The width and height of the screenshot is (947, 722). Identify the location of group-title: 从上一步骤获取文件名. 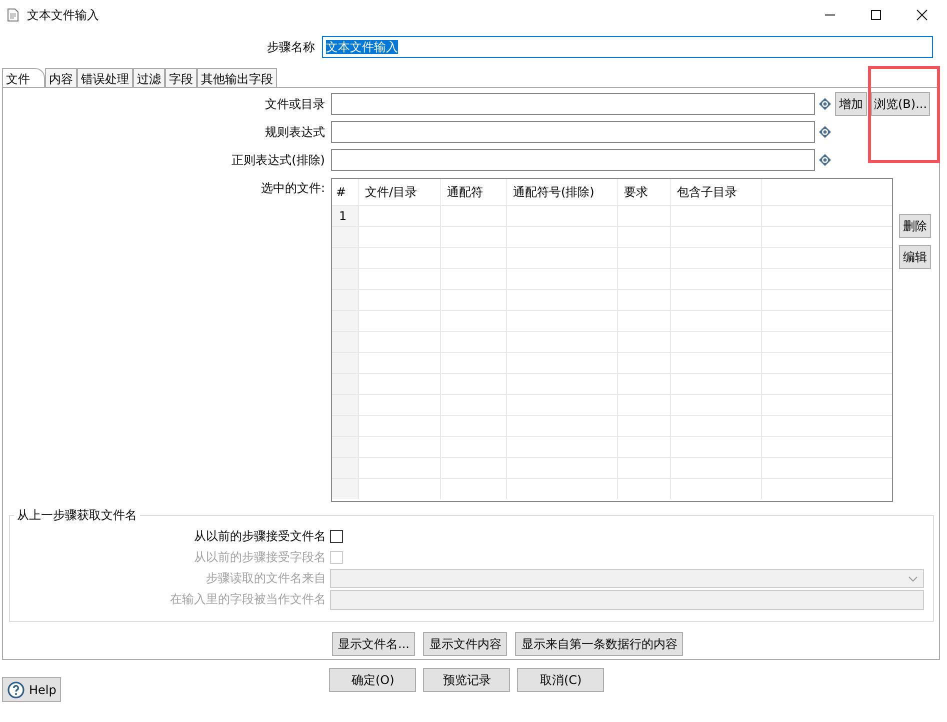
(77, 515).